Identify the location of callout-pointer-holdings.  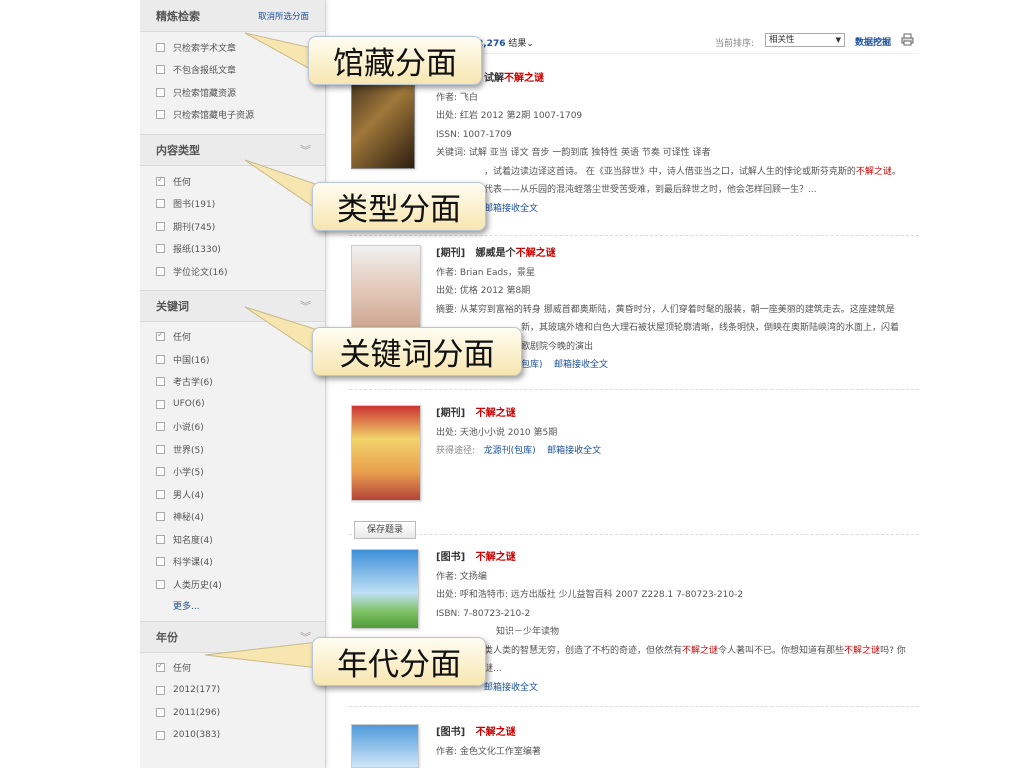
(278, 51).